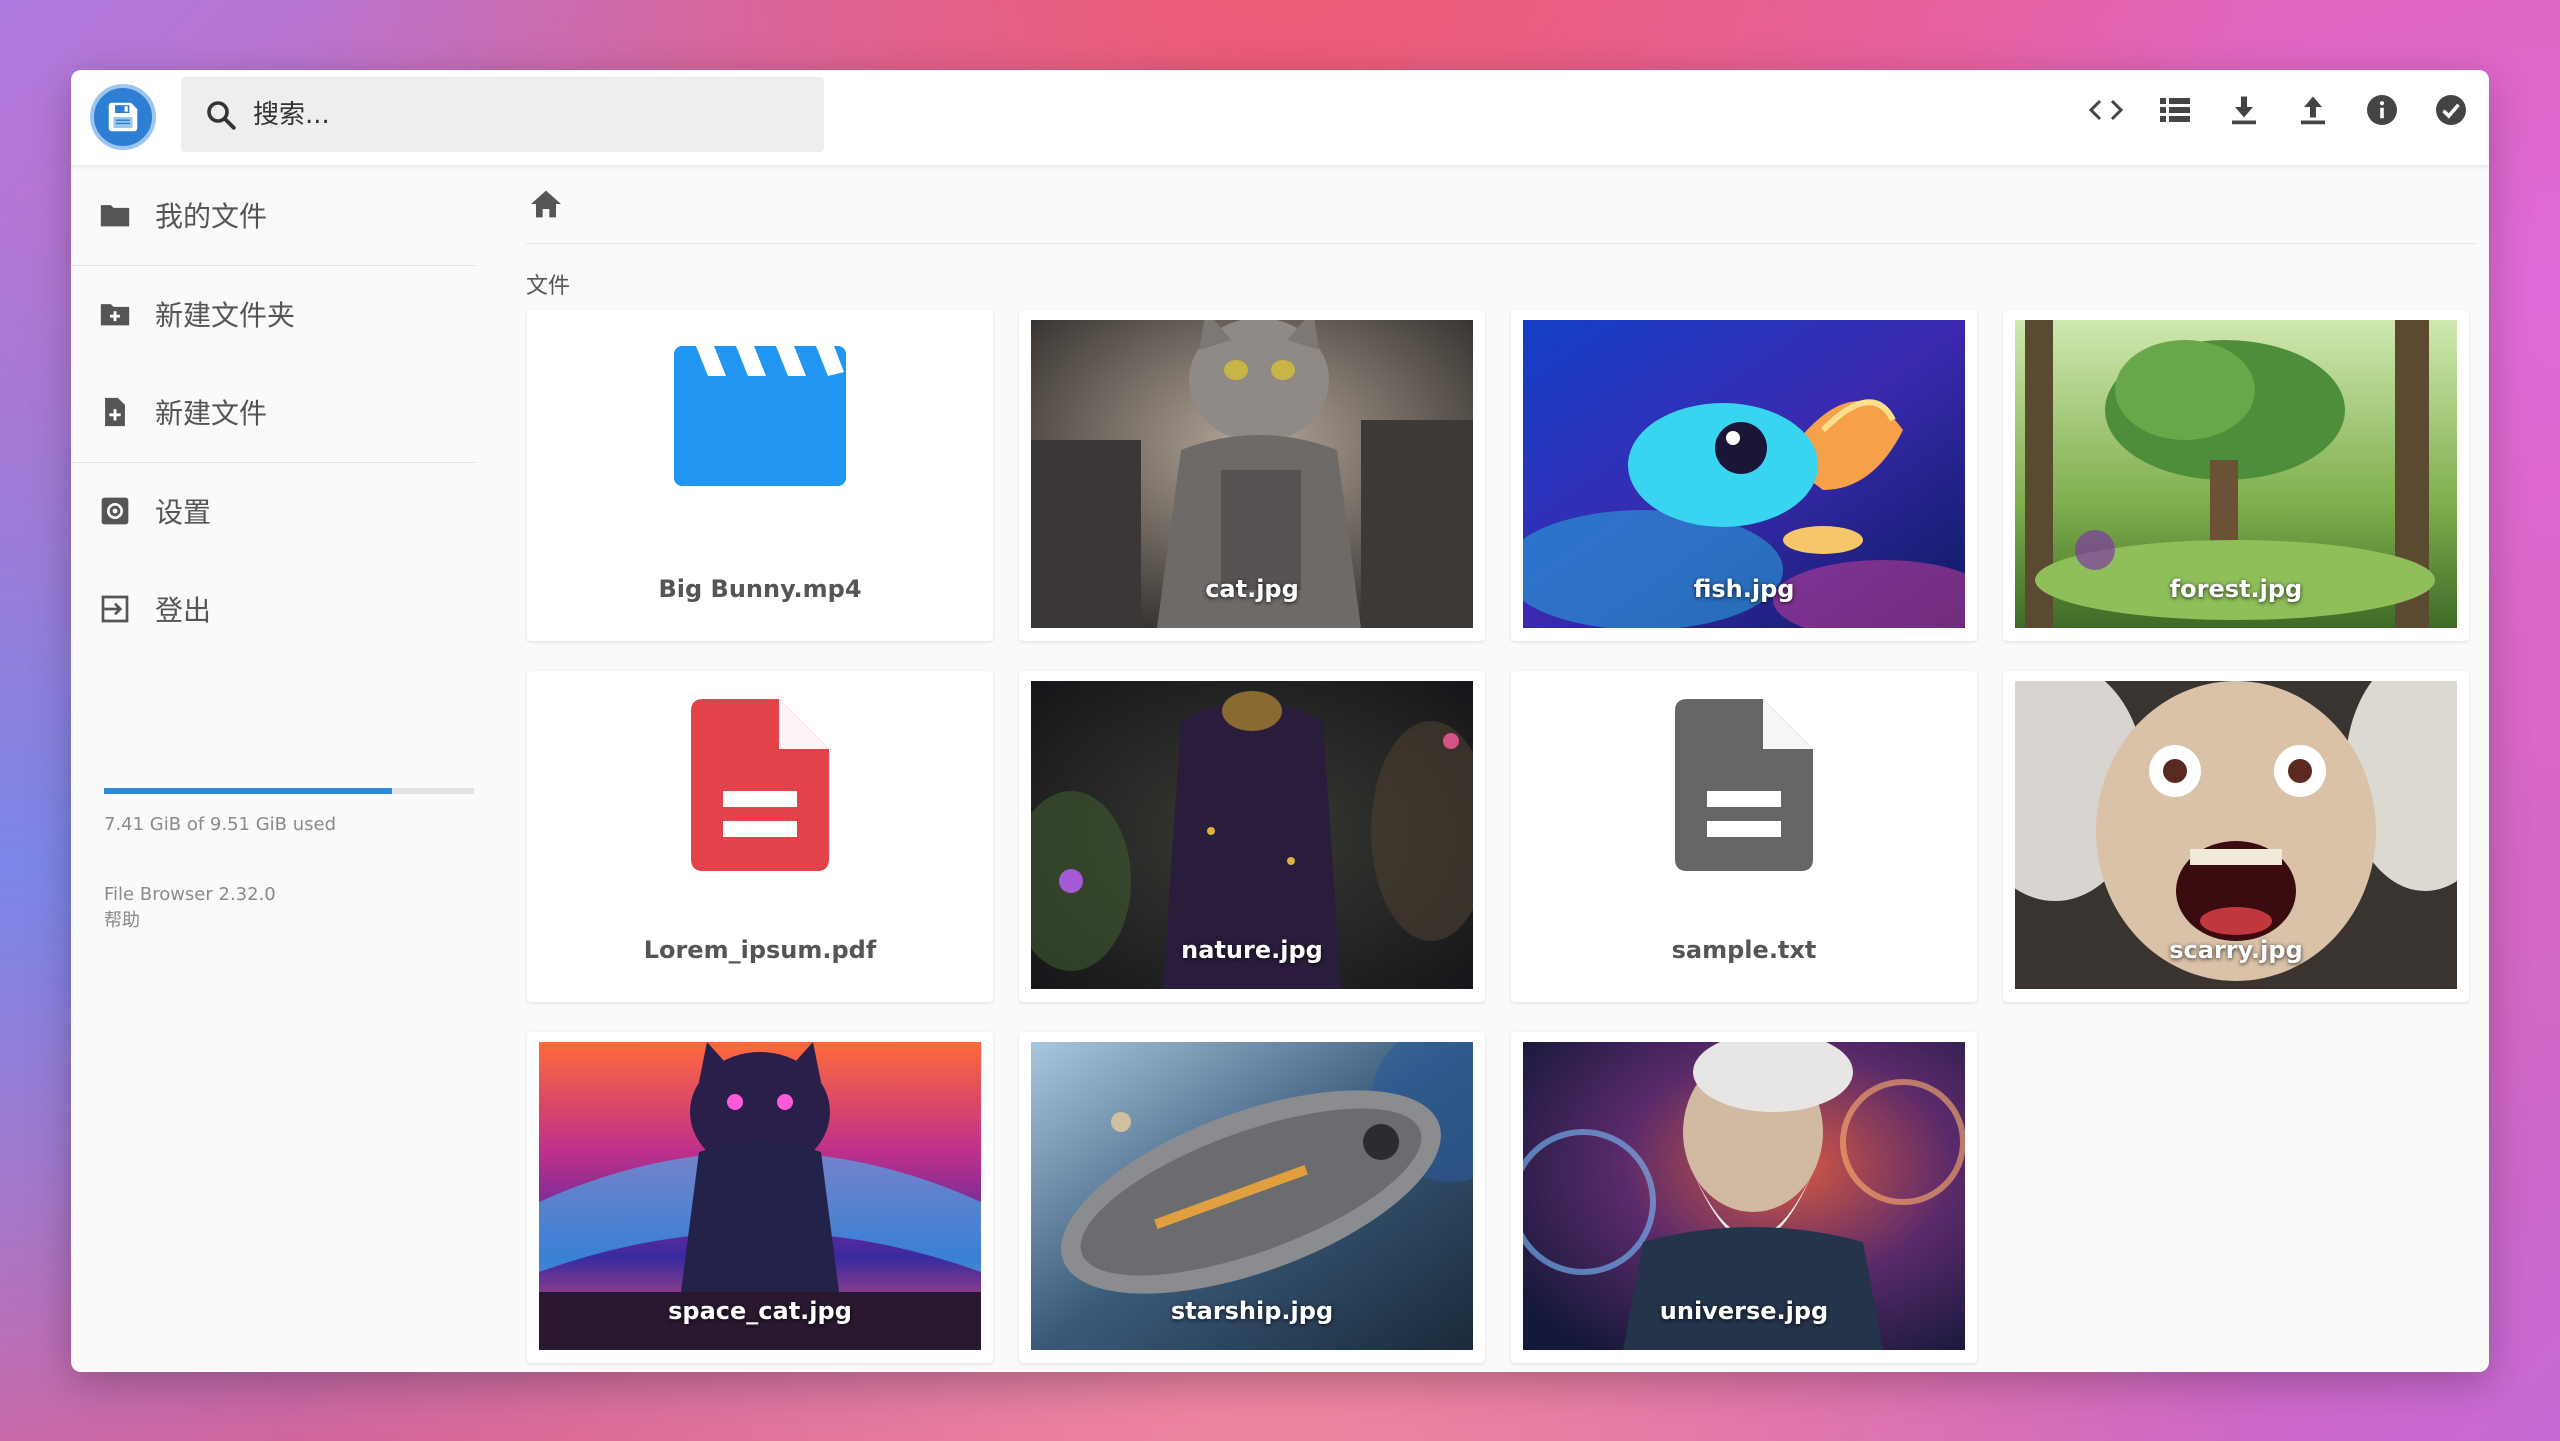 This screenshot has width=2560, height=1441. I want to click on toggle-editor-button, so click(2106, 110).